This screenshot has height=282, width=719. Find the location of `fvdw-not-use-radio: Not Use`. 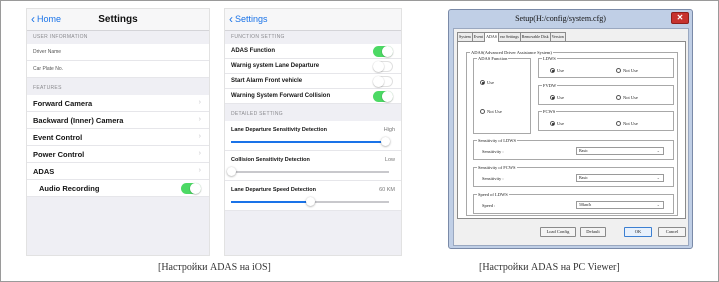

fvdw-not-use-radio: Not Use is located at coordinates (627, 97).